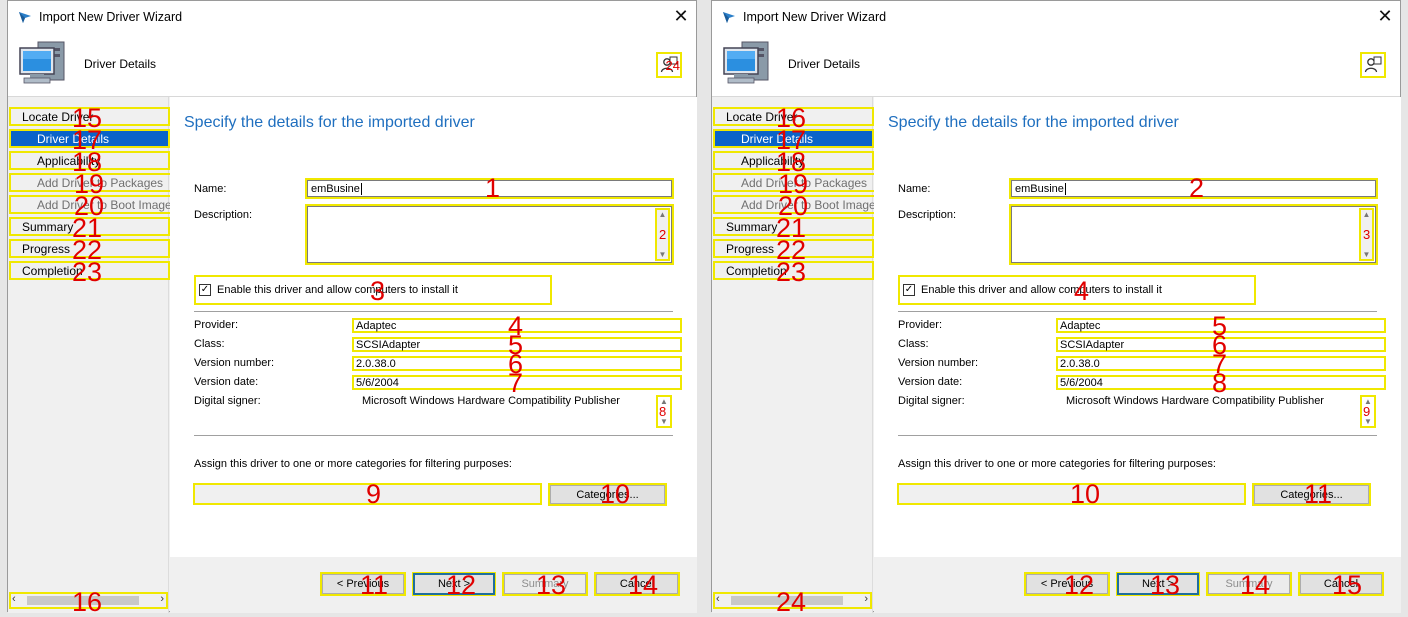  What do you see at coordinates (48, 226) in the screenshot?
I see `nav-item-label: Summary` at bounding box center [48, 226].